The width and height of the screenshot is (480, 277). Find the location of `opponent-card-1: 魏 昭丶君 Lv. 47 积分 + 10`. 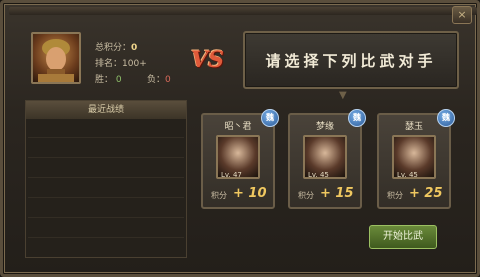

opponent-card-1: 魏 昭丶君 Lv. 47 积分 + 10 is located at coordinates (240, 159).